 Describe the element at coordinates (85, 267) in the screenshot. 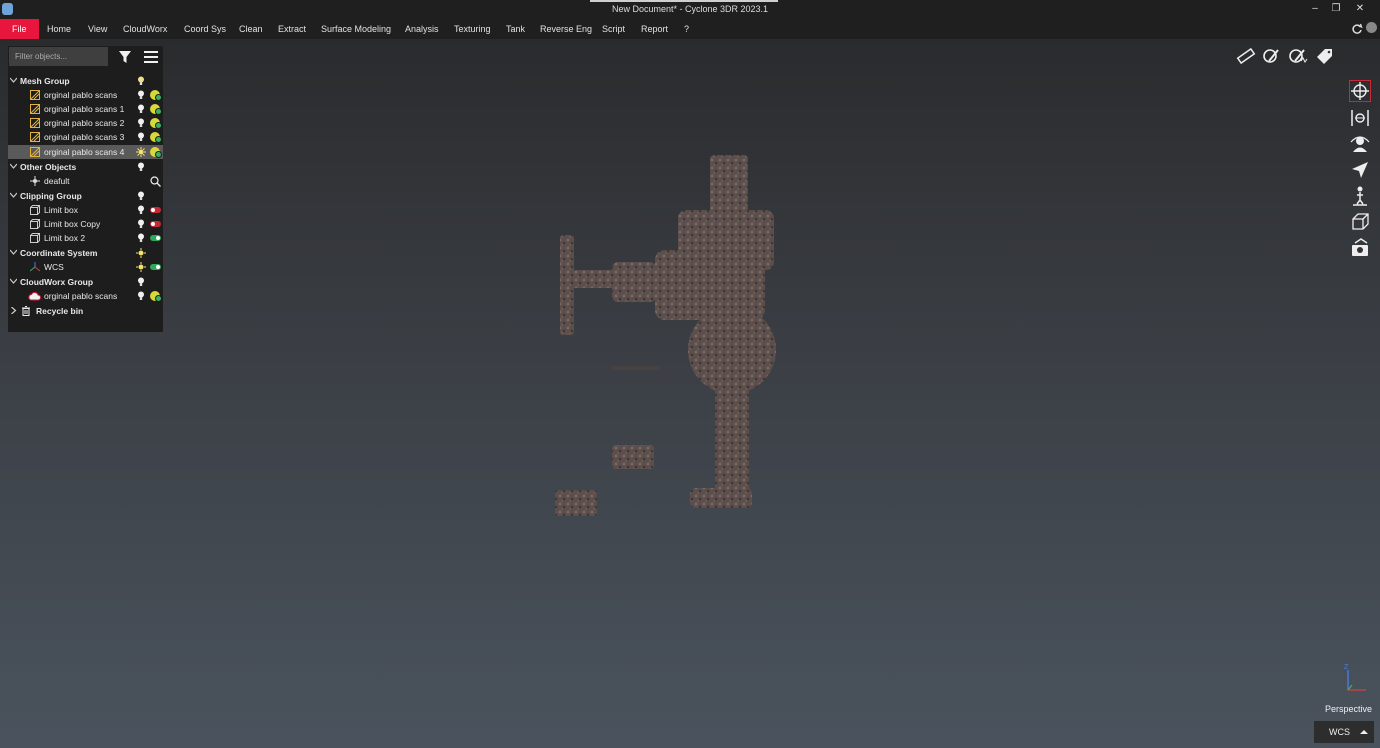

I see `tree-item-coordinate: WCS` at that location.